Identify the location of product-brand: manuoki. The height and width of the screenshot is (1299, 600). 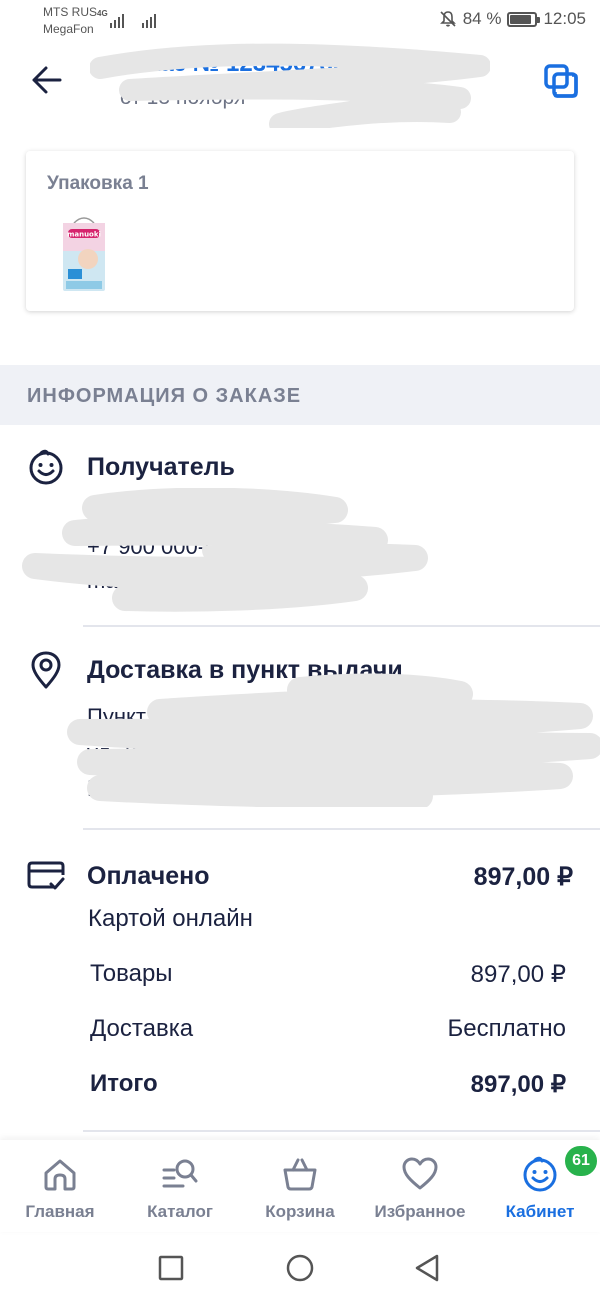
(84, 235).